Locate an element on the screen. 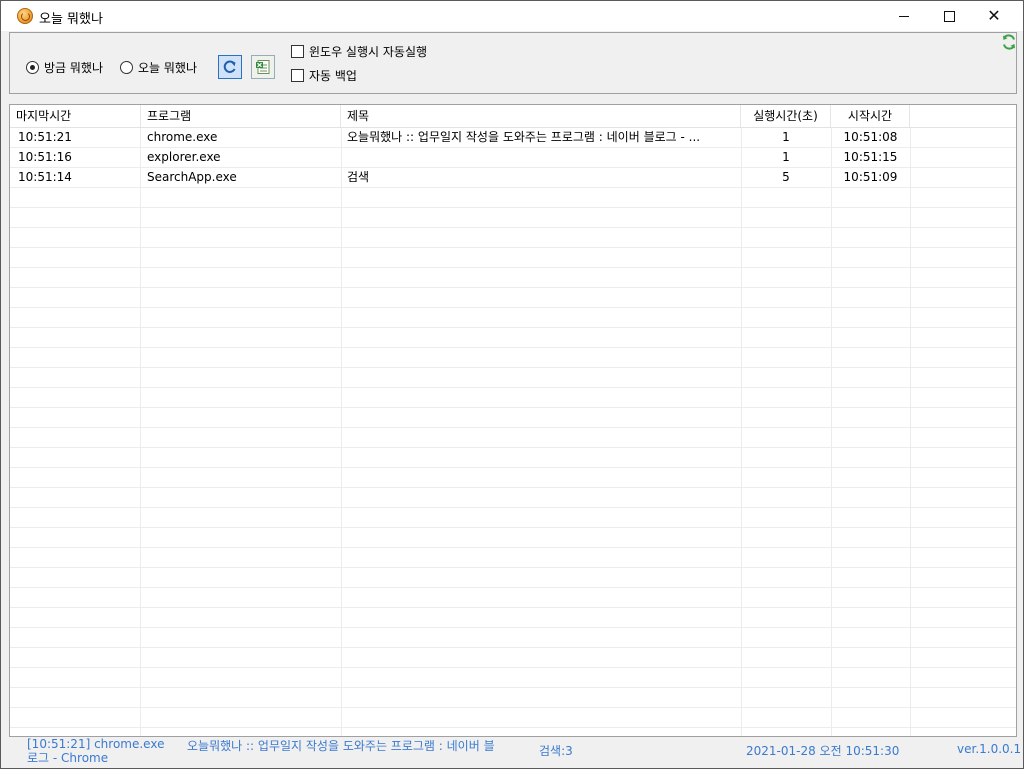  cell-program: chrome.exe is located at coordinates (182, 137).